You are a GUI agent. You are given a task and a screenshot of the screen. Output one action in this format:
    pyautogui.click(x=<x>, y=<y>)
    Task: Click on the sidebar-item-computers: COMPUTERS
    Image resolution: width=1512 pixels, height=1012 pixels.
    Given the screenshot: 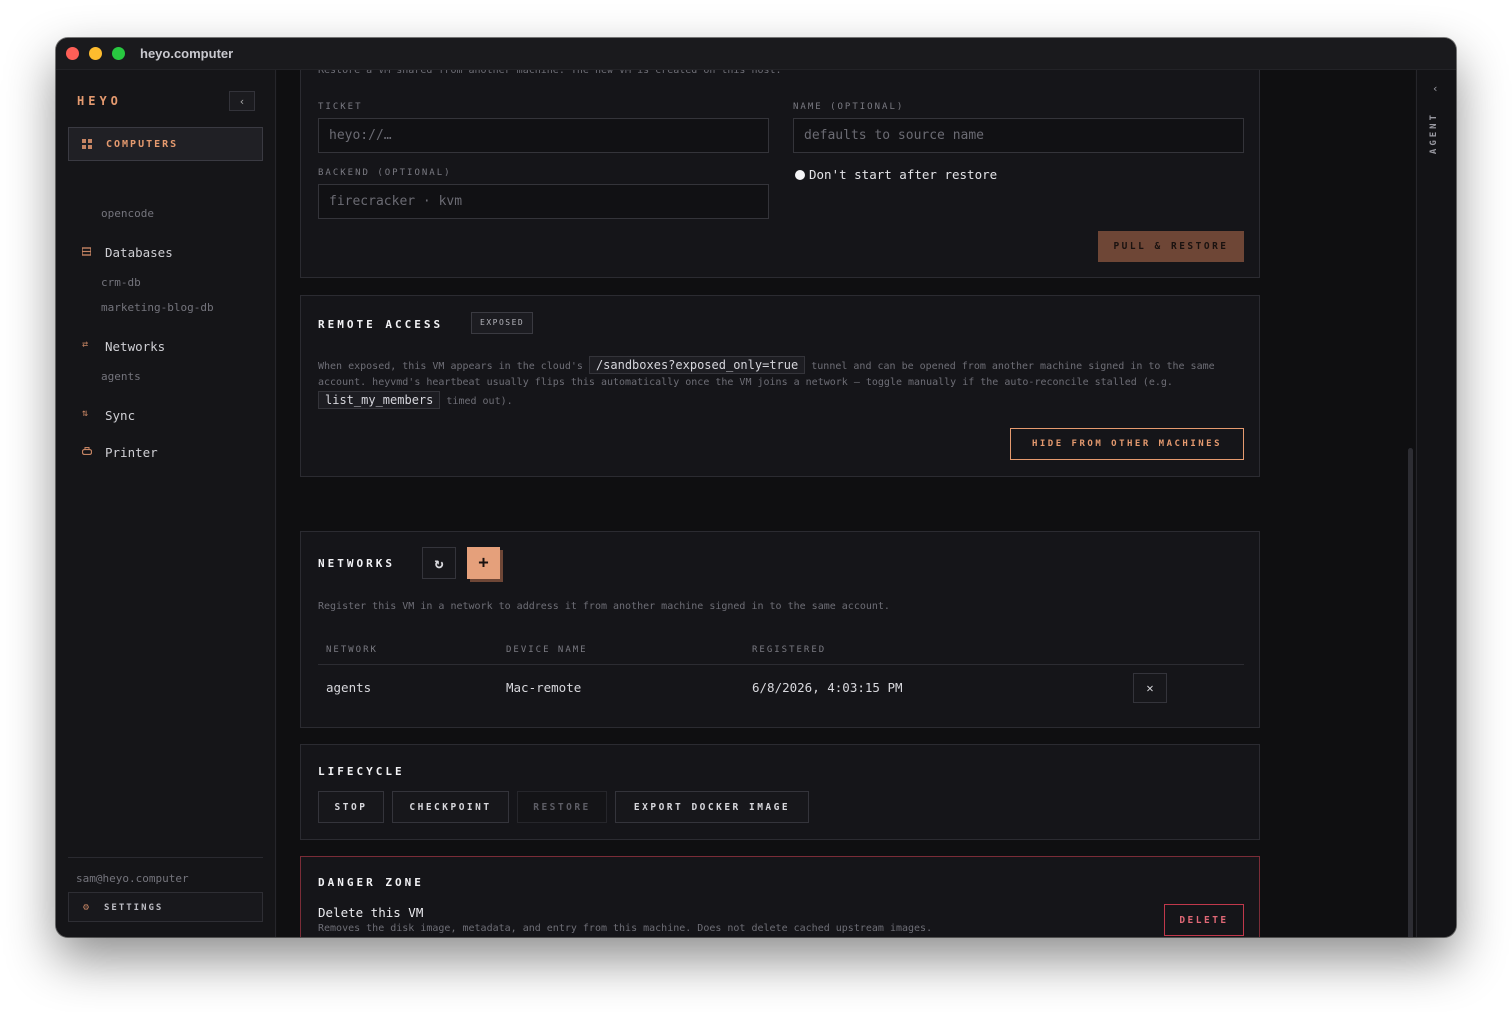 What is the action you would take?
    pyautogui.click(x=165, y=144)
    